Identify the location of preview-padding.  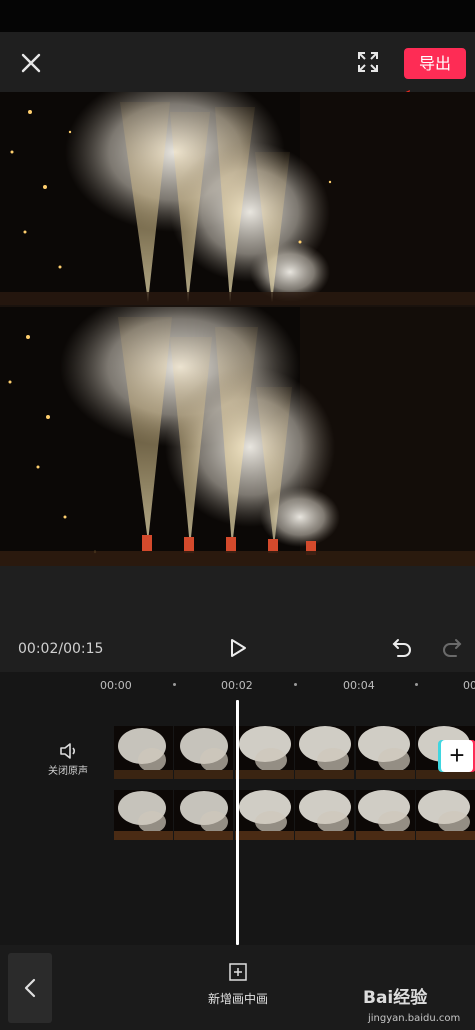
(237, 594).